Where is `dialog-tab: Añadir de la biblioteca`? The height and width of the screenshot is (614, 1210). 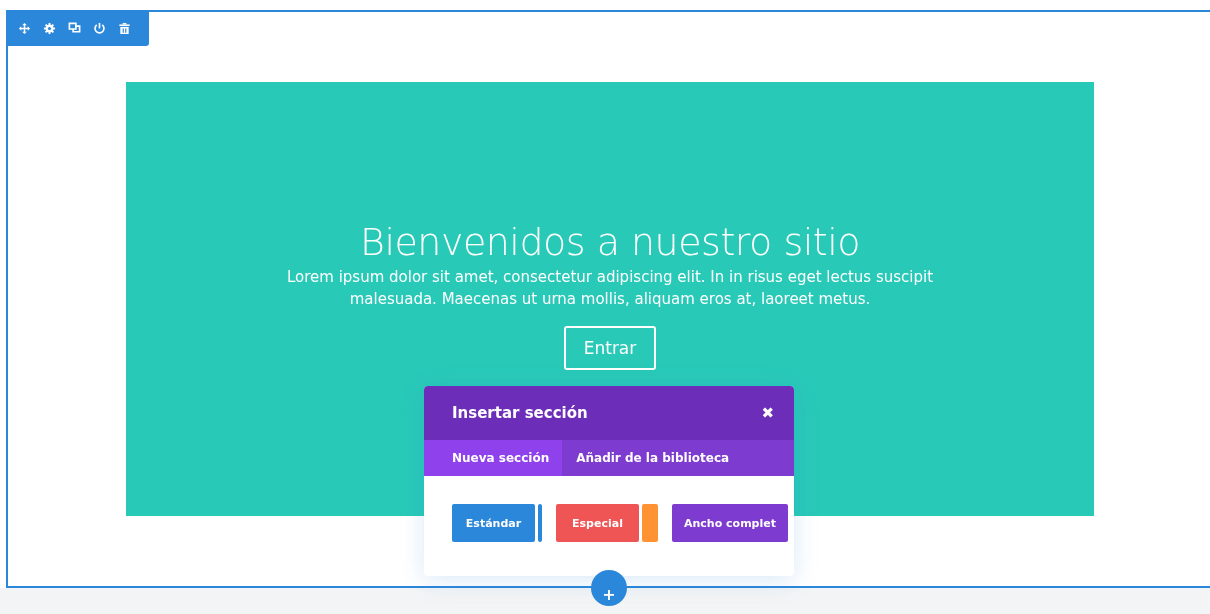
dialog-tab: Añadir de la biblioteca is located at coordinates (653, 458).